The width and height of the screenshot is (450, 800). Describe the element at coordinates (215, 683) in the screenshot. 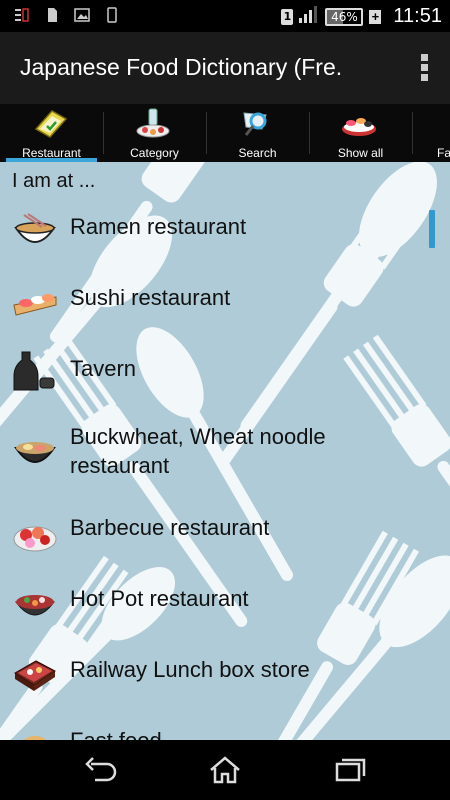

I see `list-item-bento: Railway Lunch box store` at that location.